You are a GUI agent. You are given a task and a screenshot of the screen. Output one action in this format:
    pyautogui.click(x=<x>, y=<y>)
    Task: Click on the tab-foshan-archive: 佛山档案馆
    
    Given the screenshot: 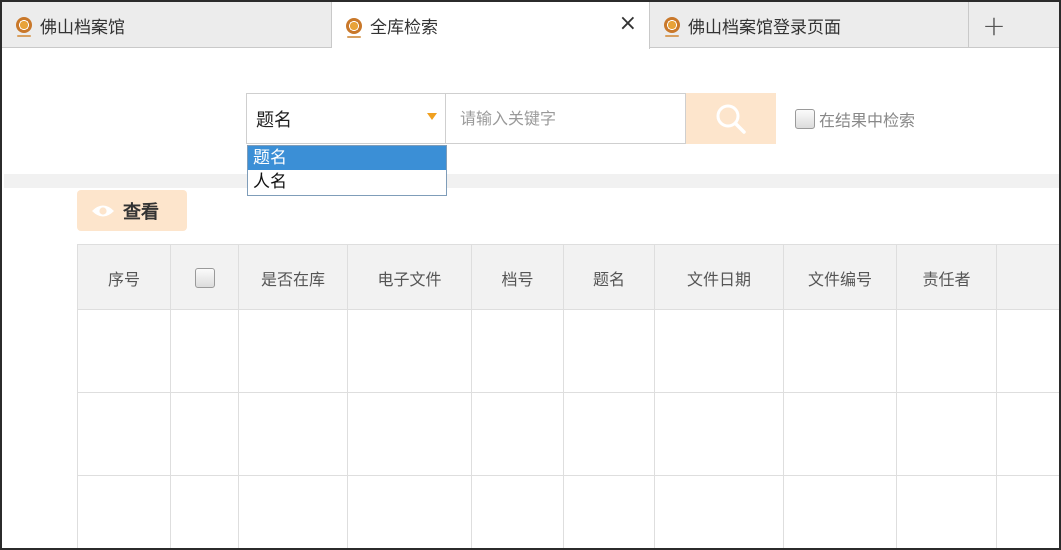 What is the action you would take?
    pyautogui.click(x=167, y=25)
    